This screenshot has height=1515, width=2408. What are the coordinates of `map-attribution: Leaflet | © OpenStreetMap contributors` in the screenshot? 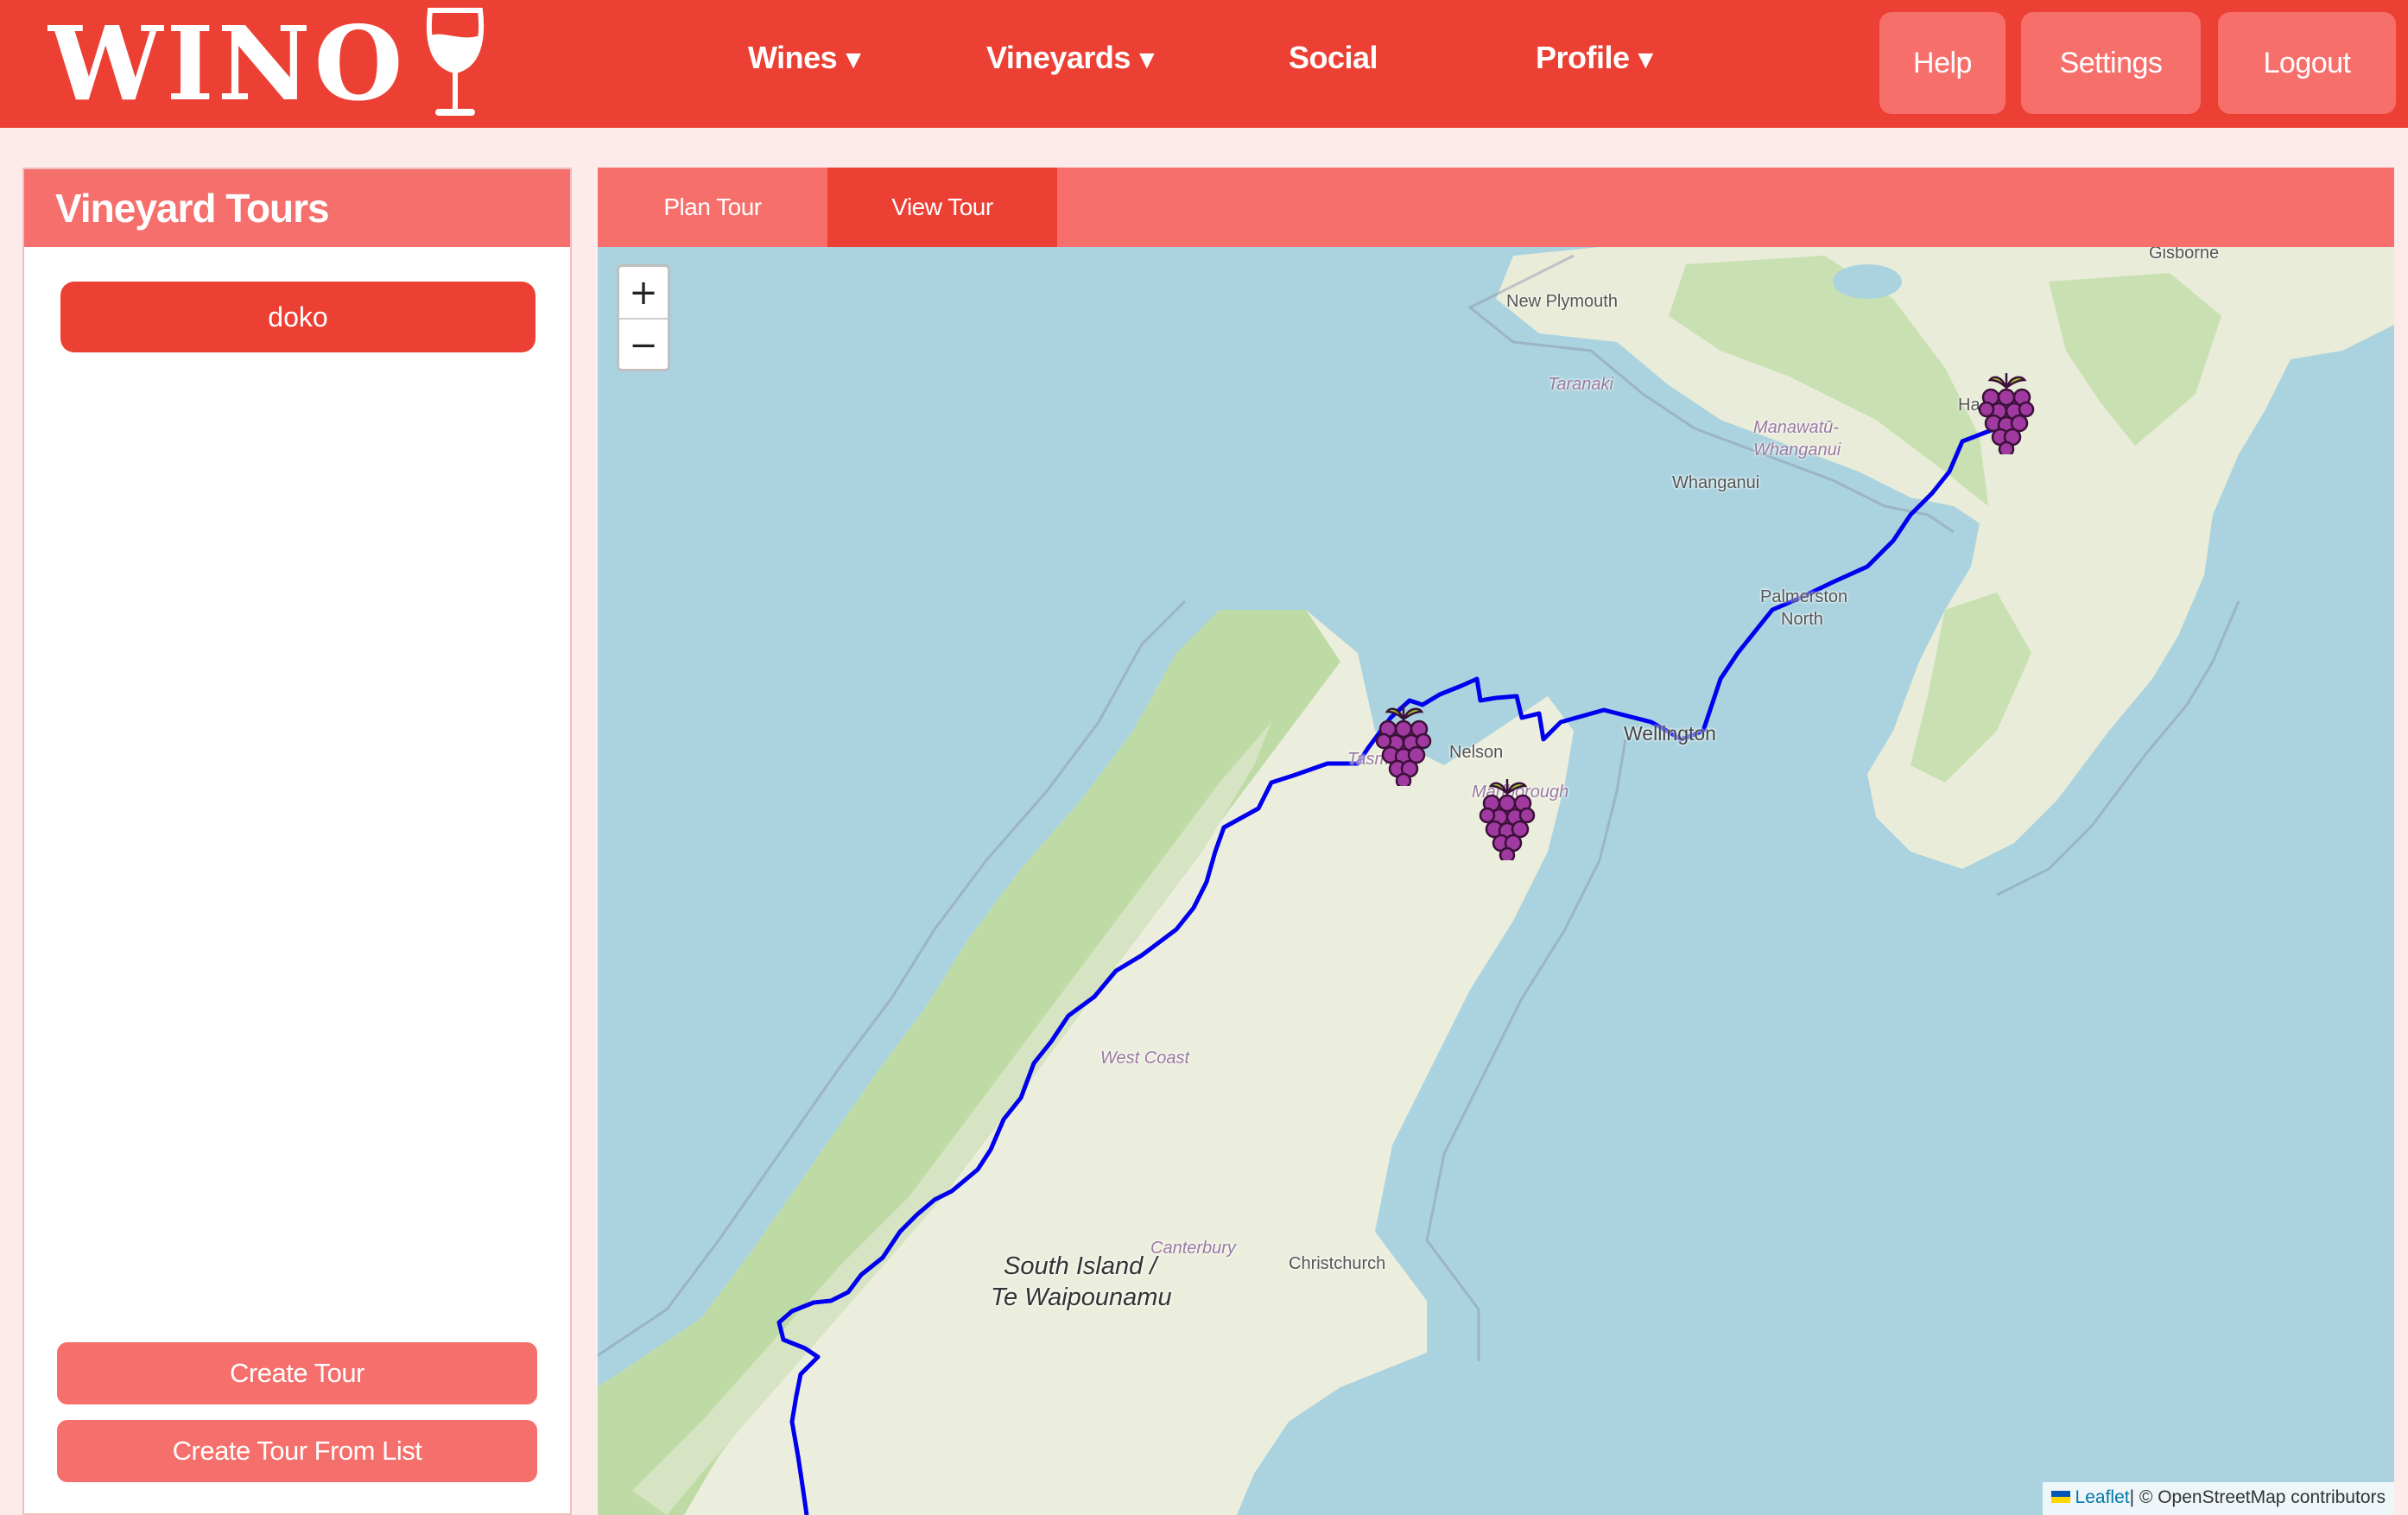 It's located at (2218, 1498).